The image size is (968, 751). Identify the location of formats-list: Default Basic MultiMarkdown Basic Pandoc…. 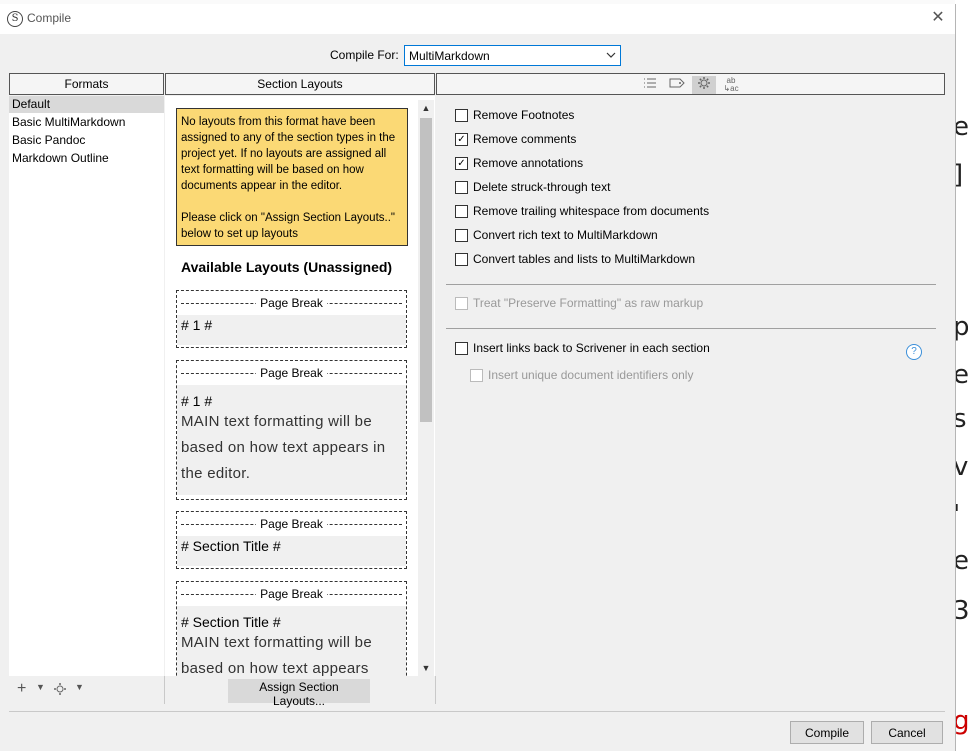
(86, 386).